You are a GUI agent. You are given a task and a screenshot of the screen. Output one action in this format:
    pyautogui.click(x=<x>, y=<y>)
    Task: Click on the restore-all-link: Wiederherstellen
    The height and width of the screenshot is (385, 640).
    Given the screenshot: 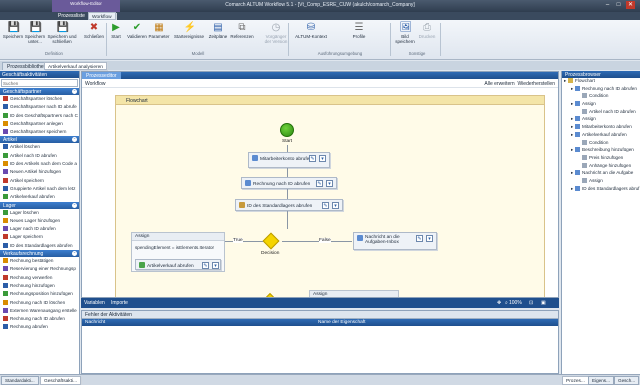 What is the action you would take?
    pyautogui.click(x=536, y=84)
    